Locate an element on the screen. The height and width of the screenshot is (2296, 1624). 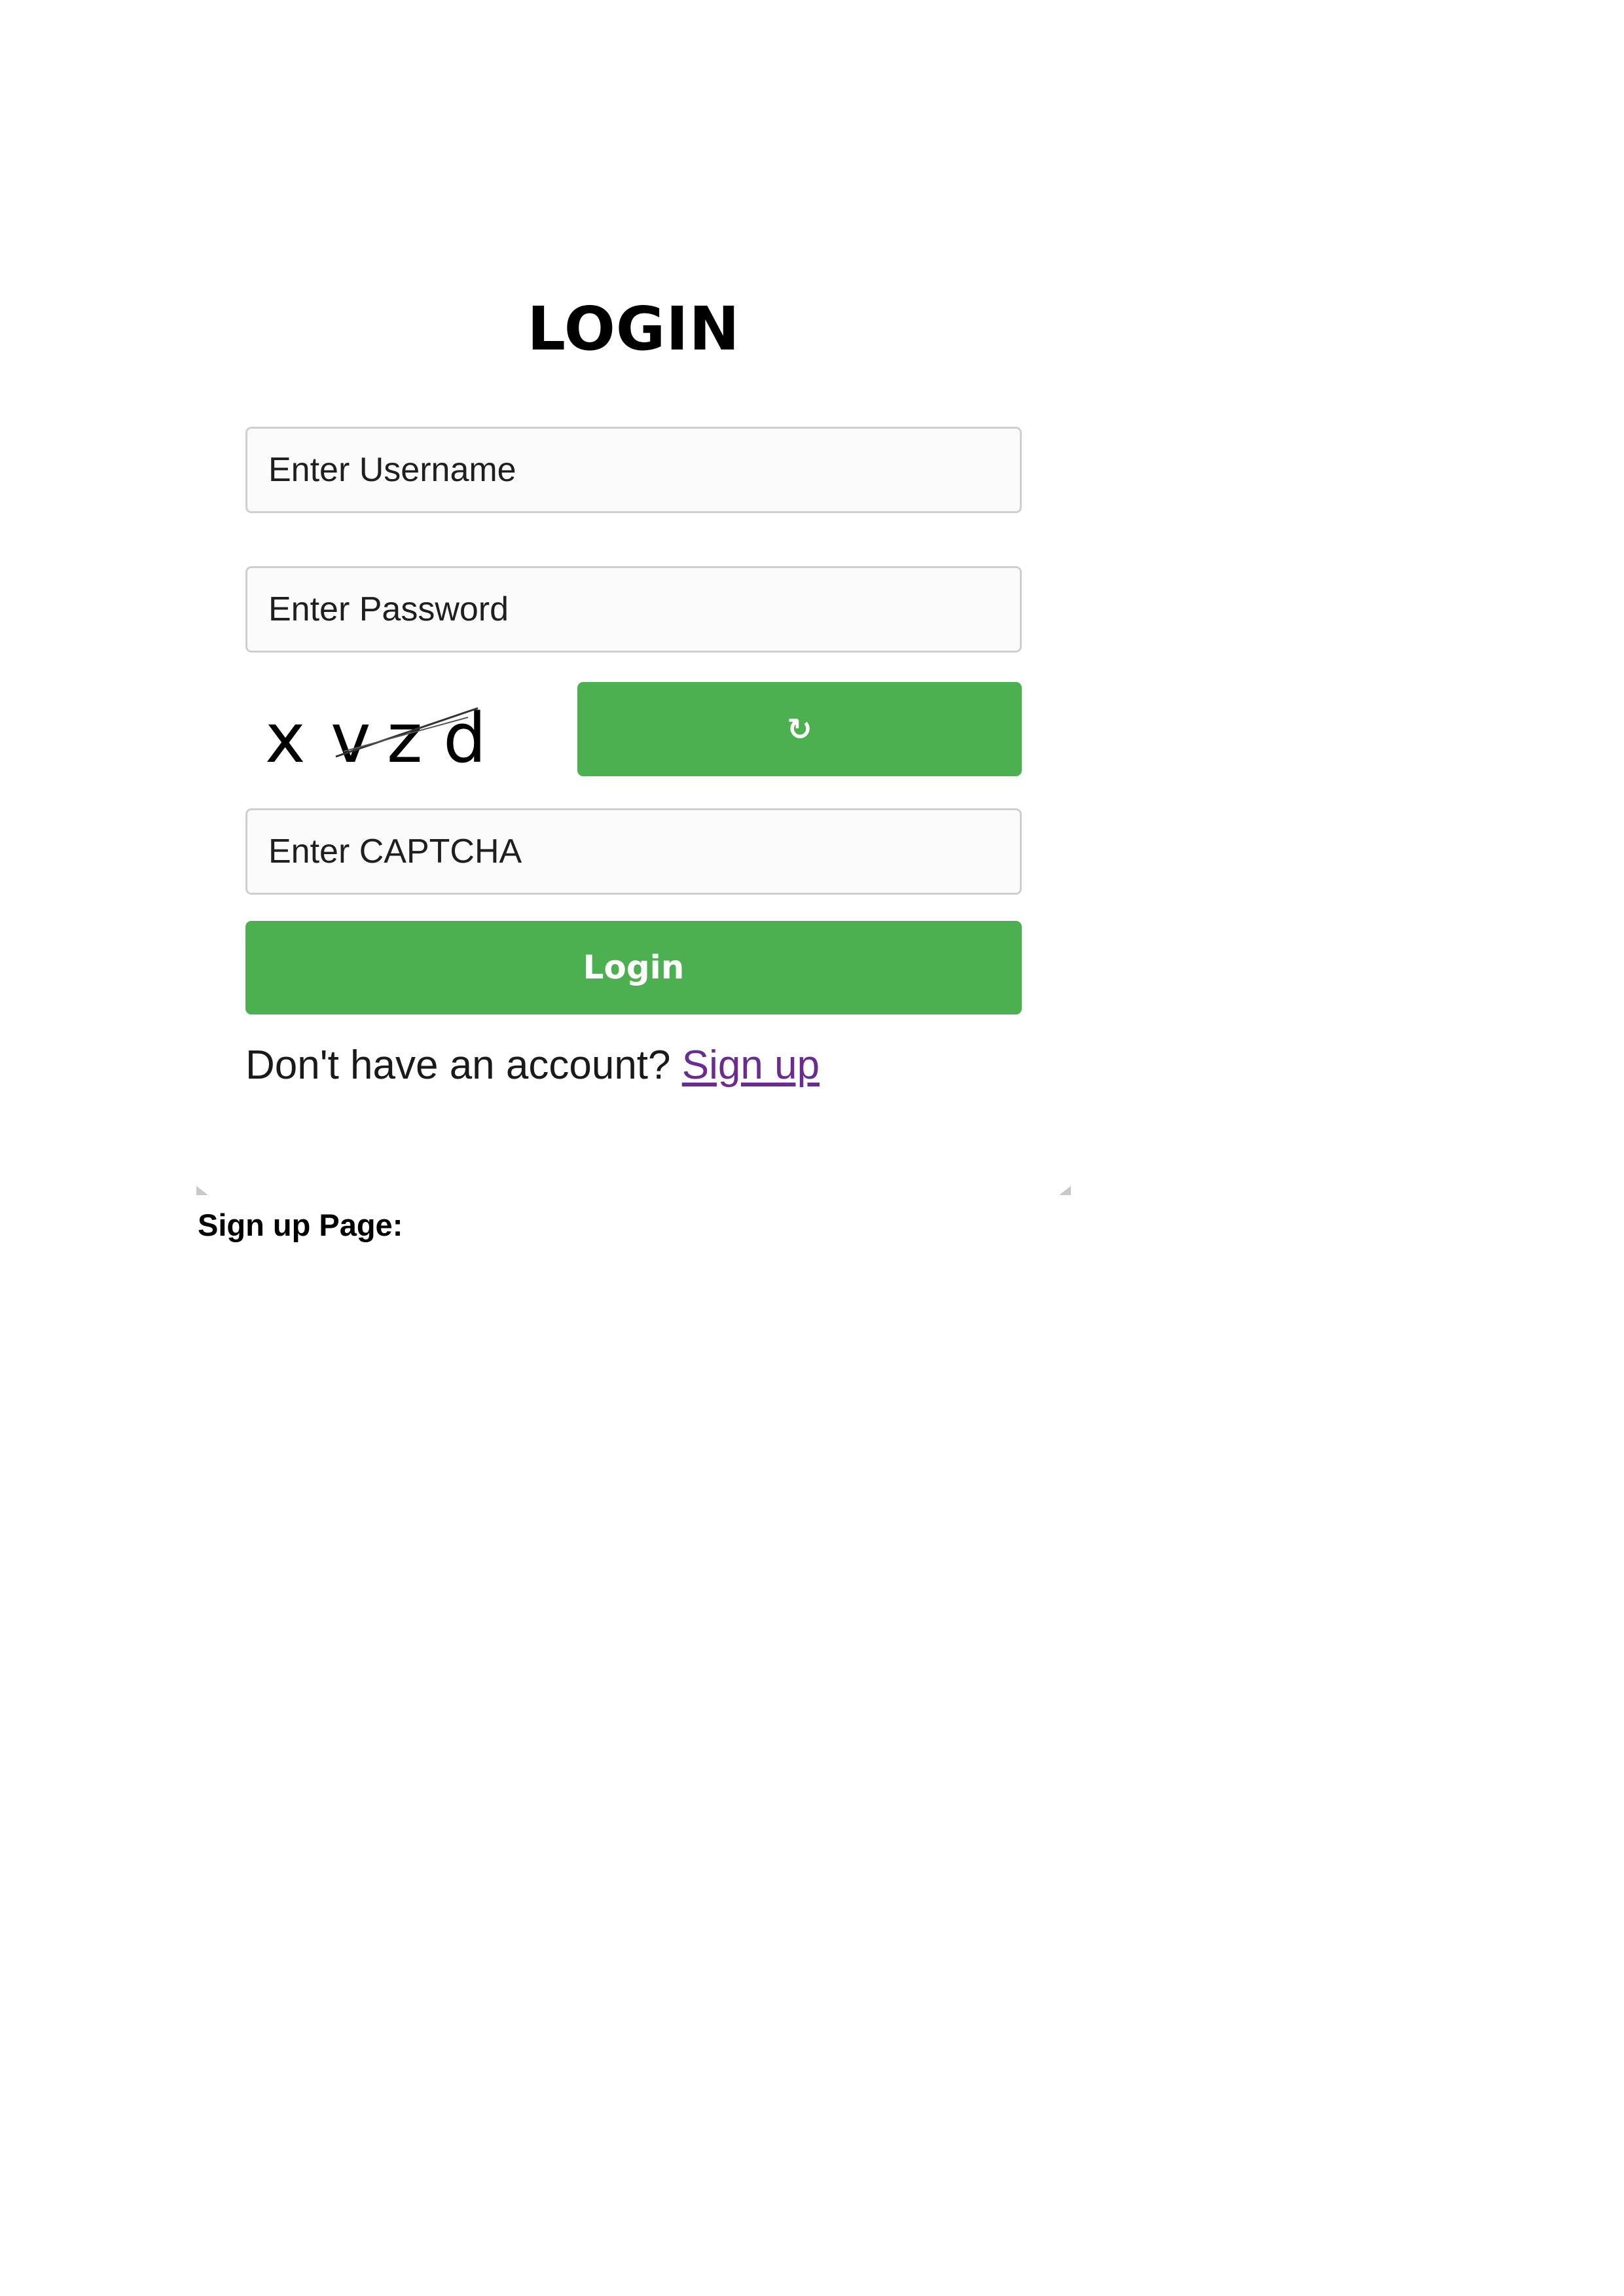
refresh-icon: ↻ is located at coordinates (799, 729).